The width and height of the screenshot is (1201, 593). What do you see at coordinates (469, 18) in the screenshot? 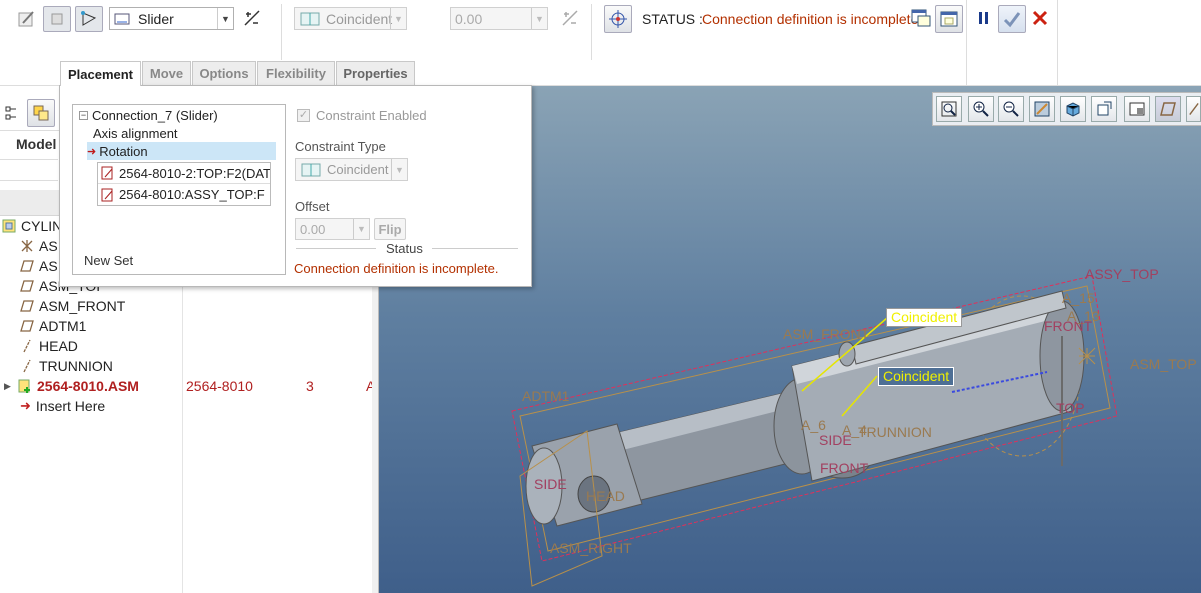
I see `offset-value: 0.00` at bounding box center [469, 18].